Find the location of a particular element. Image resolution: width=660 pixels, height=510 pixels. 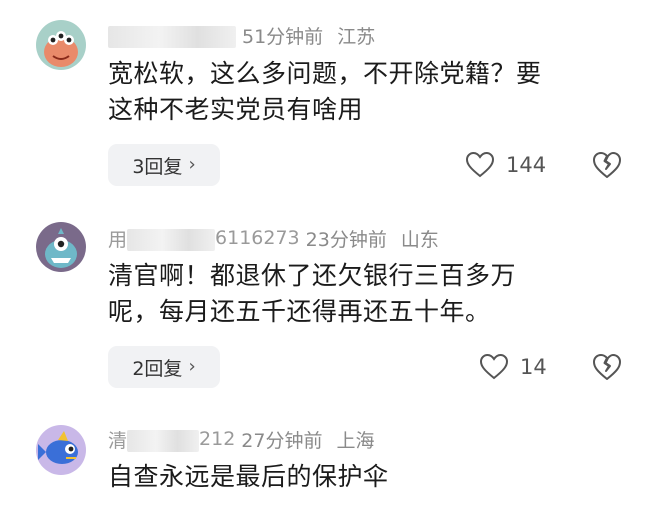

view-replies-button: 3回复 › is located at coordinates (164, 165).